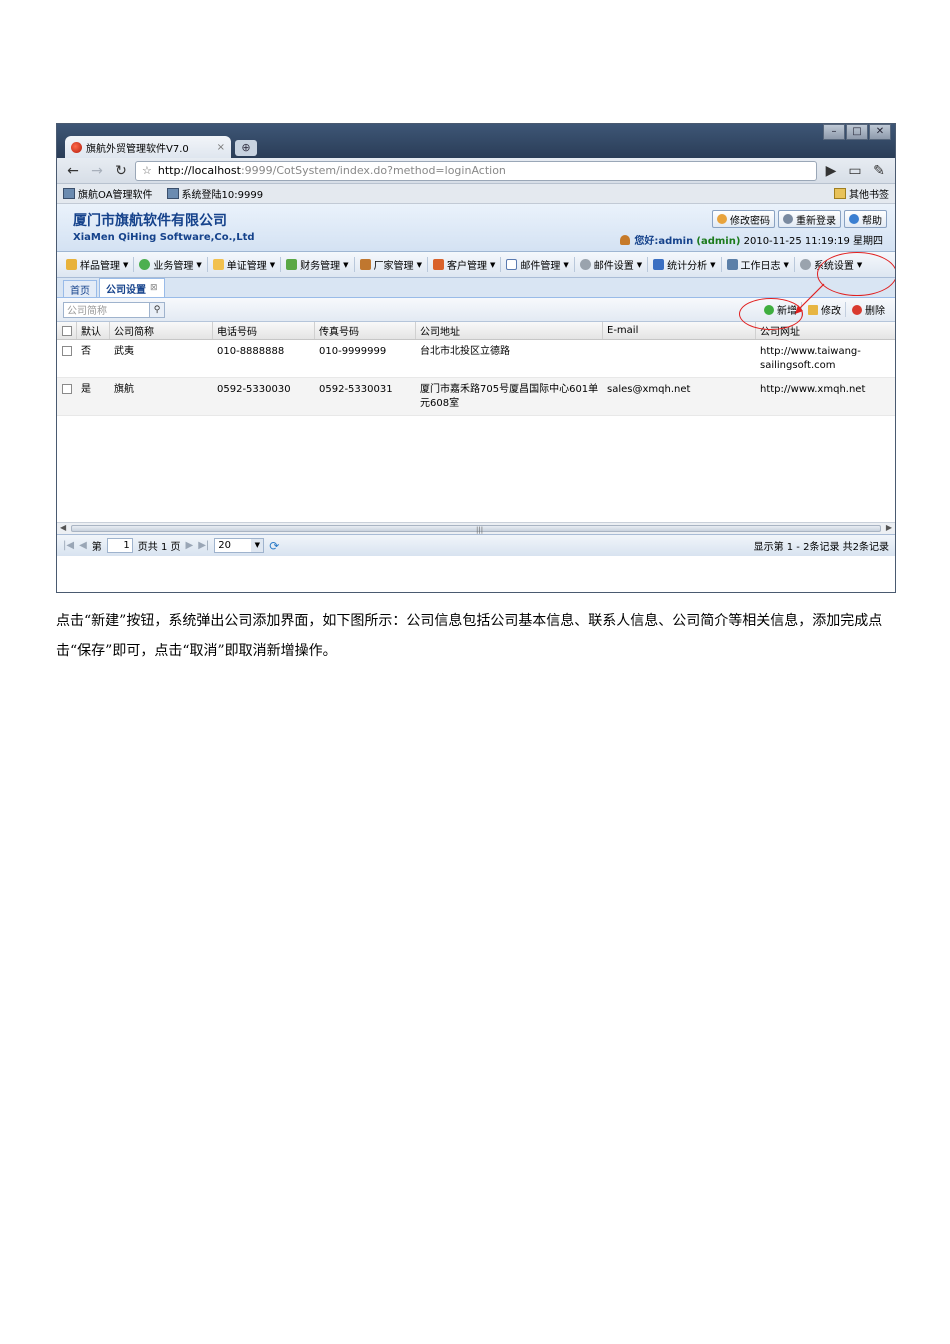 This screenshot has width=950, height=1344. Describe the element at coordinates (239, 545) in the screenshot. I see `page-size-select: 20 ▼` at that location.